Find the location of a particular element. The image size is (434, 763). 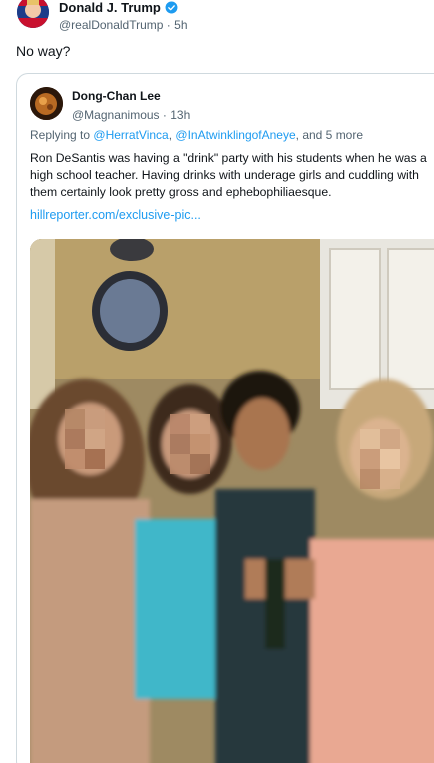

quoted-author-avatar is located at coordinates (46, 103).